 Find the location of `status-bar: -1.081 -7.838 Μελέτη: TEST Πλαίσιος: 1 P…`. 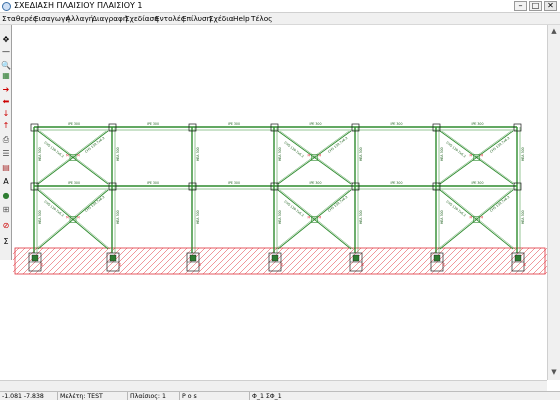

status-bar: -1.081 -7.838 Μελέτη: TEST Πλαίσιος: 1 P… is located at coordinates (280, 395).